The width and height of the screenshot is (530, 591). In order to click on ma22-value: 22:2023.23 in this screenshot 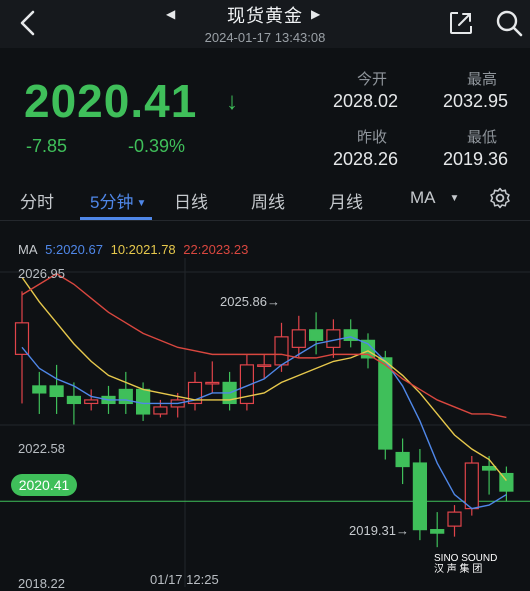, I will do `click(216, 249)`.